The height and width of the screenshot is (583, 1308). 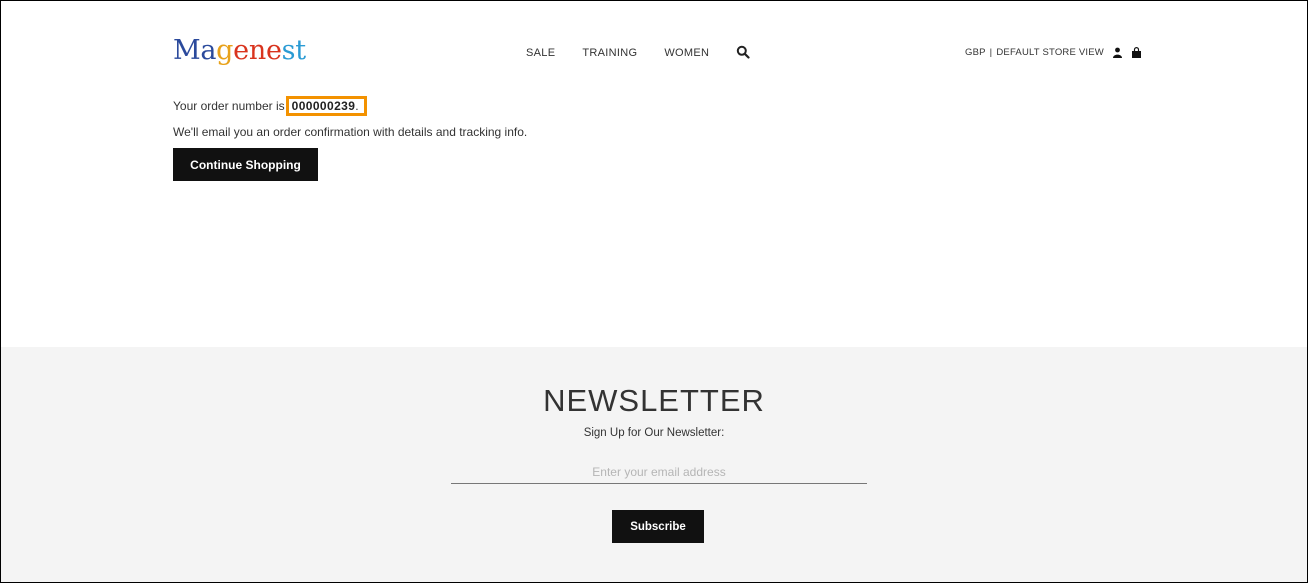 I want to click on magenest-logo: Magenest, so click(x=239, y=51).